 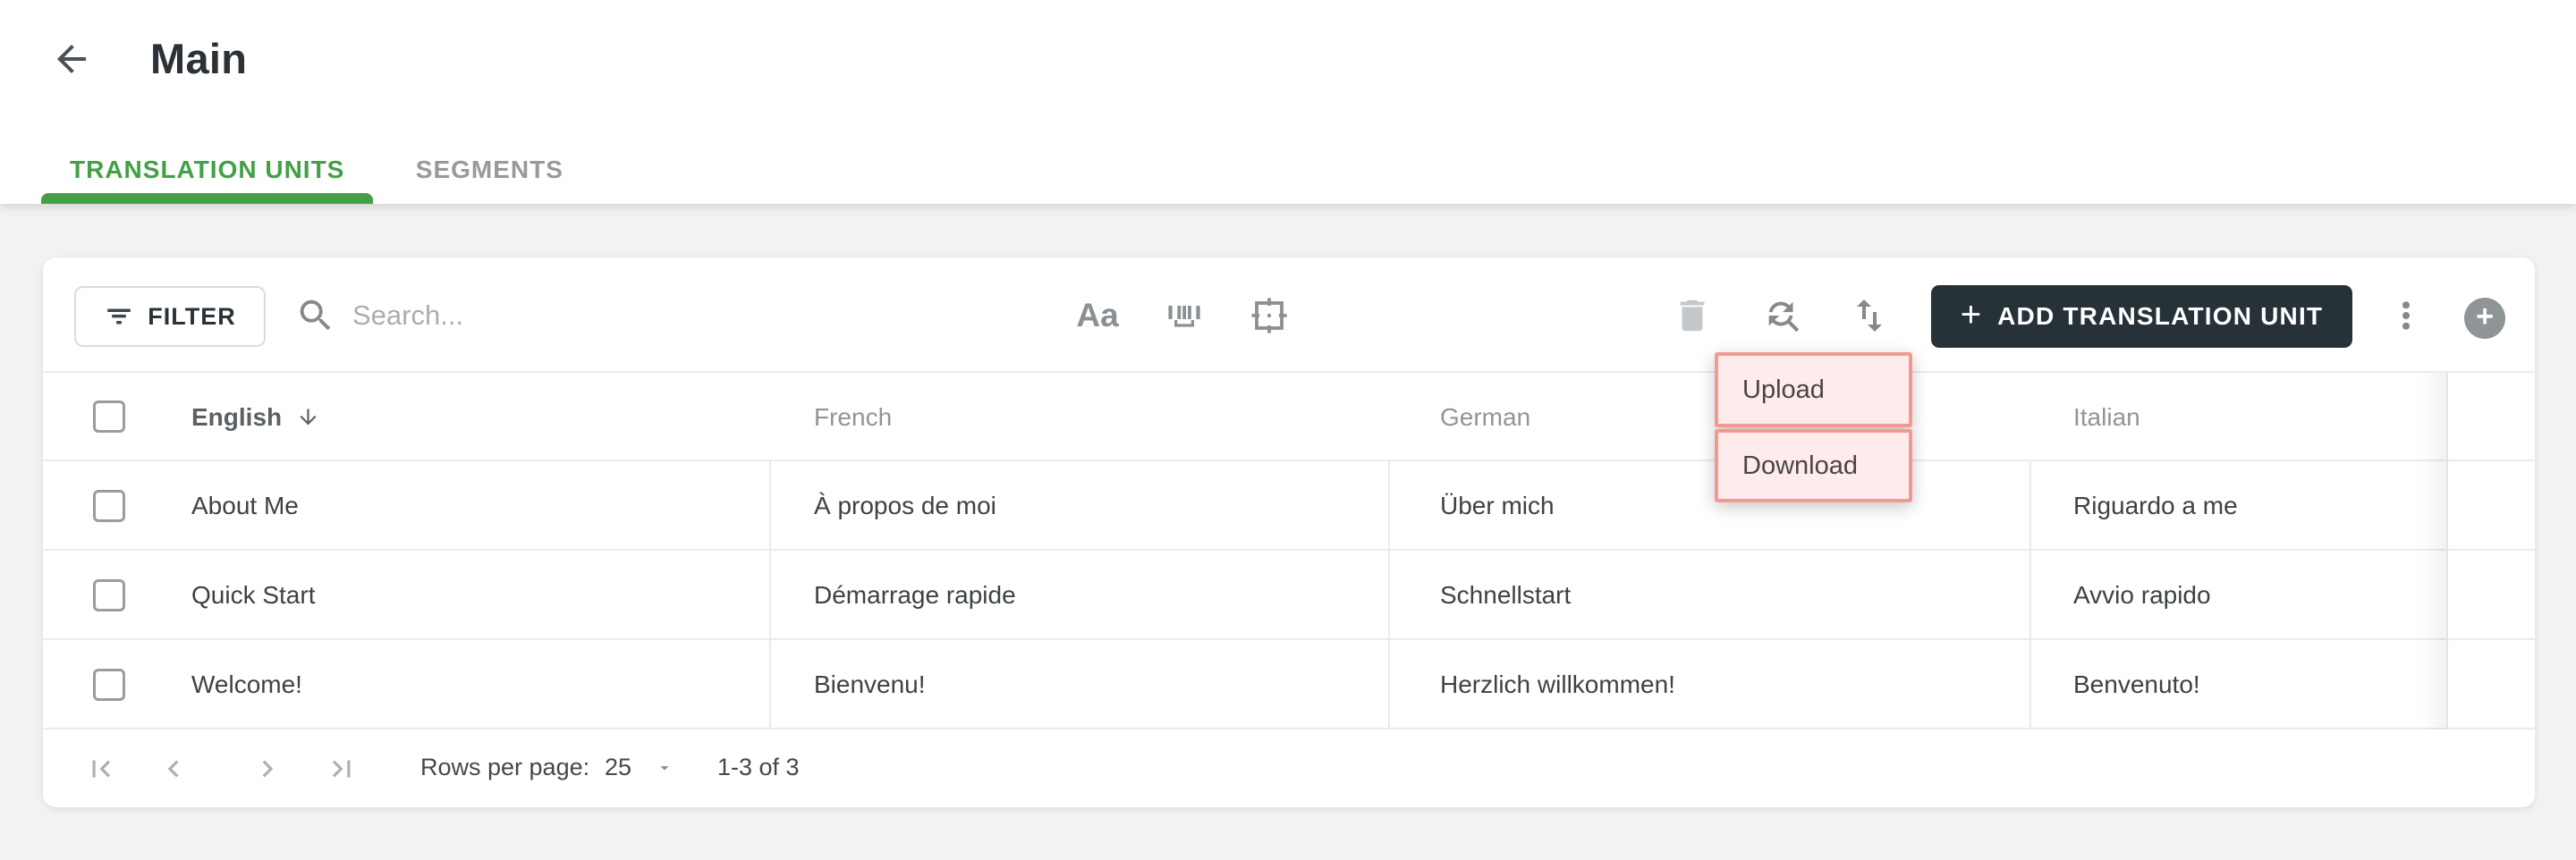 I want to click on search-icon, so click(x=315, y=315).